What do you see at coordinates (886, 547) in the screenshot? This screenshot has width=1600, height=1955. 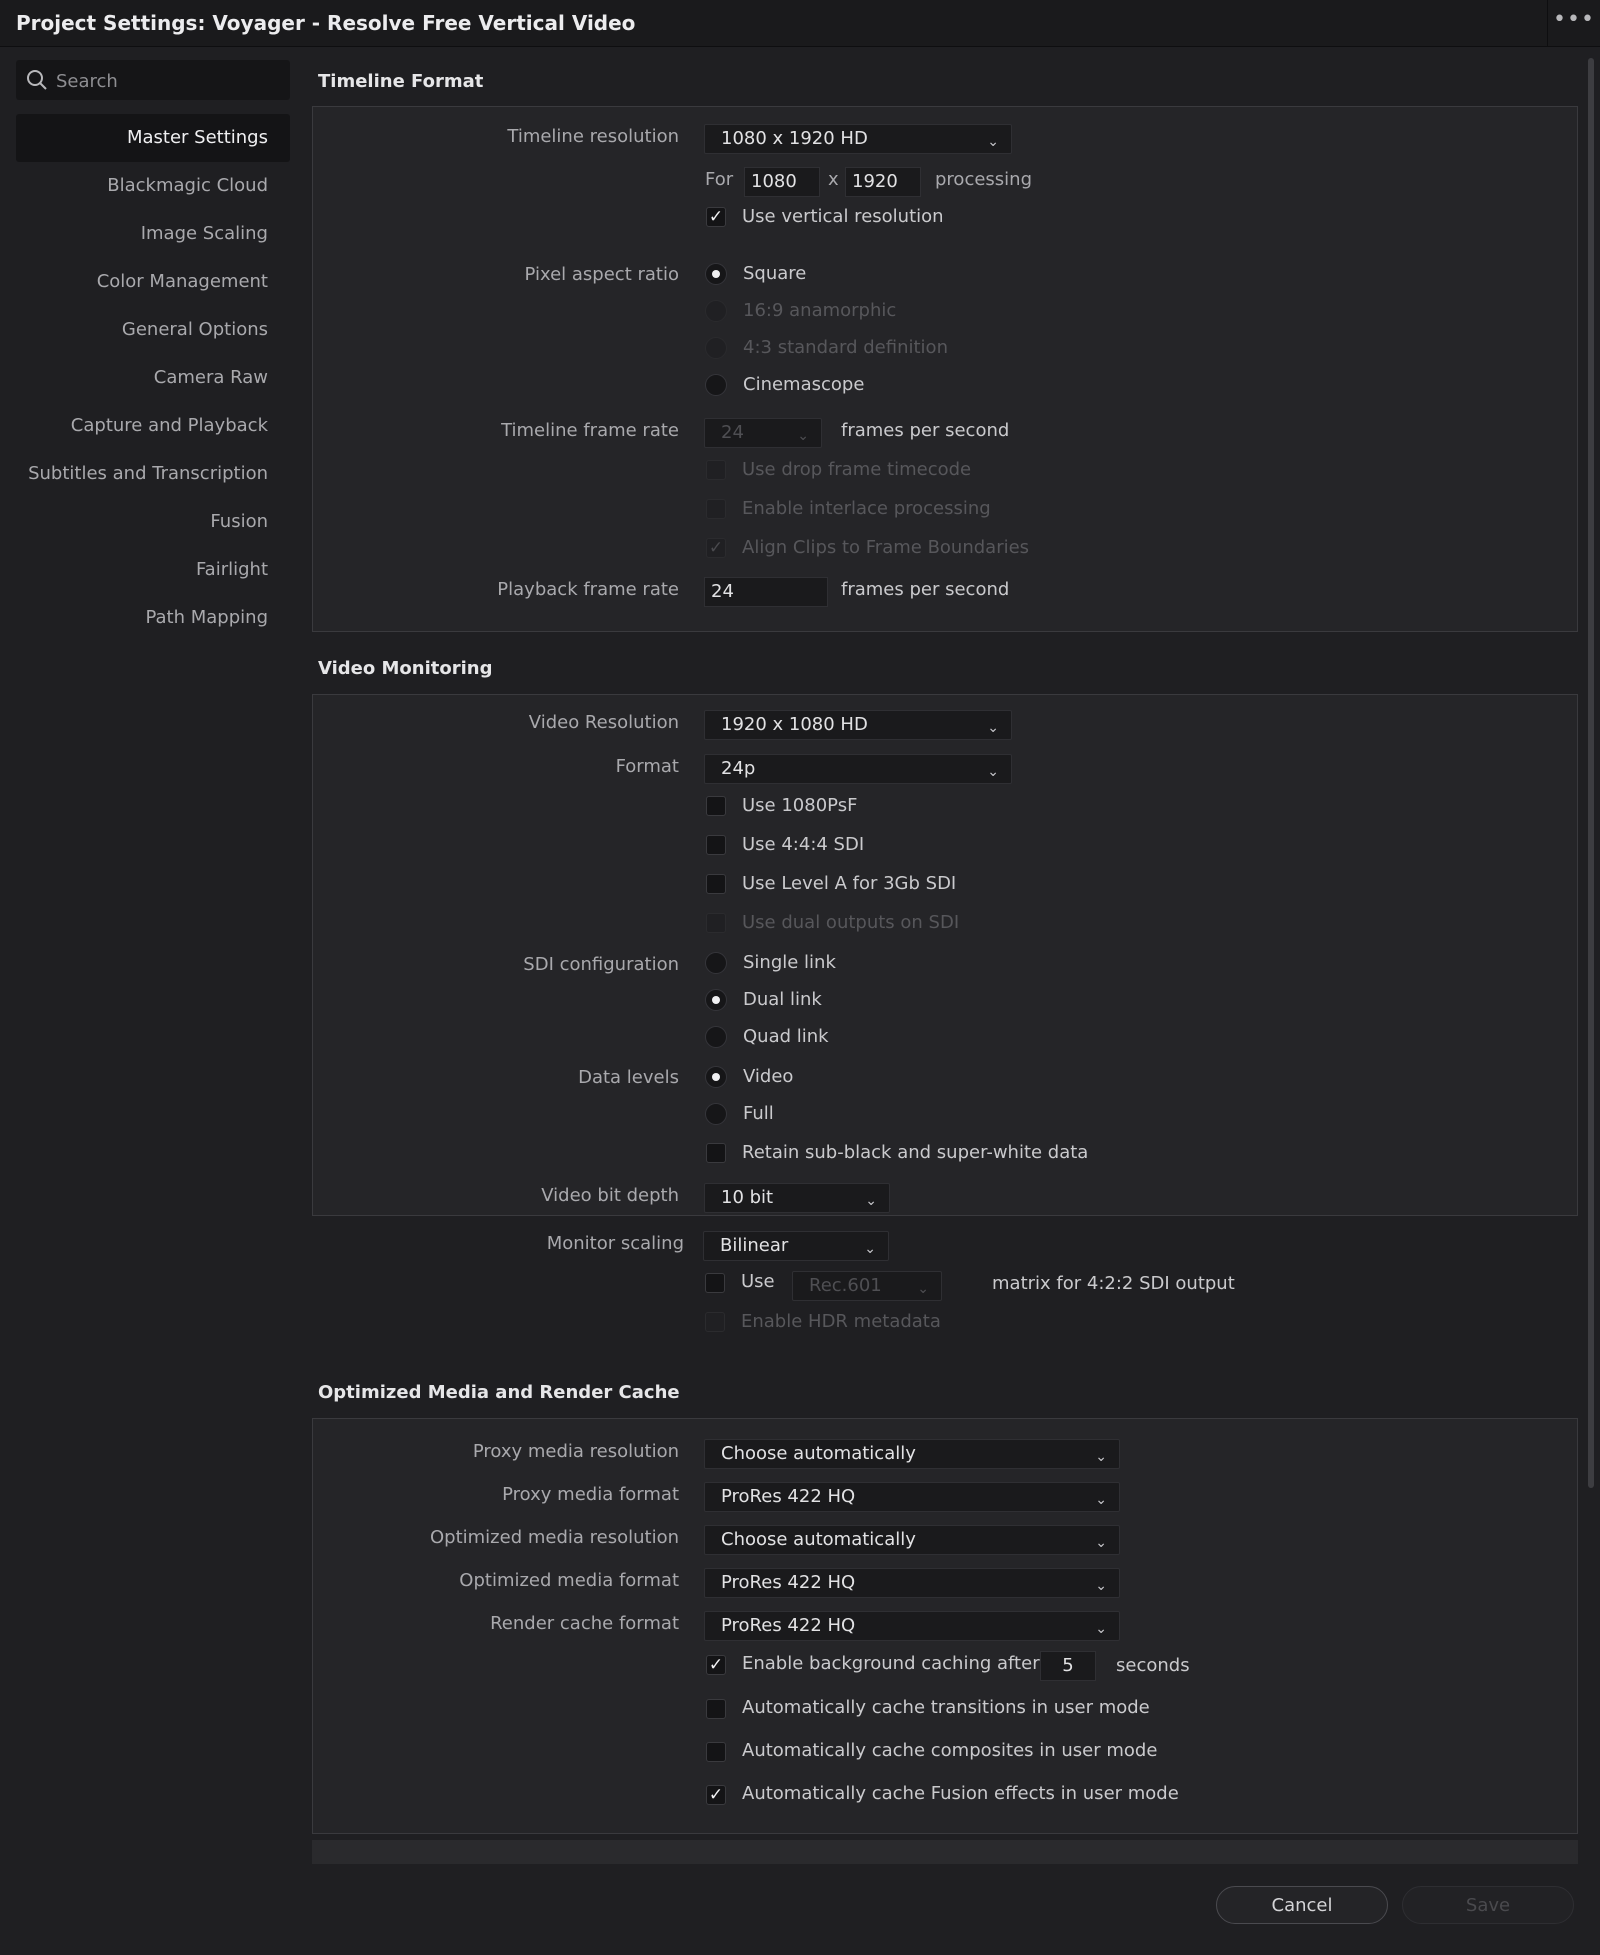 I see `align-clips-label: Align Clips to Frame Boundaries` at bounding box center [886, 547].